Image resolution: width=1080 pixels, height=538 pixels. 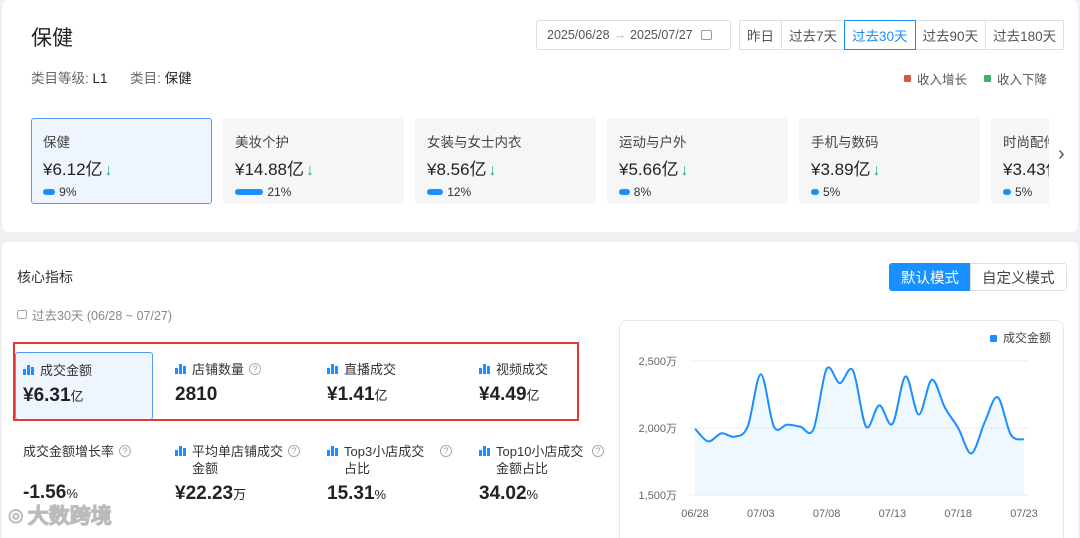 I want to click on metric-video-gmv: 视频成交 ¥4.49亿, so click(x=548, y=383).